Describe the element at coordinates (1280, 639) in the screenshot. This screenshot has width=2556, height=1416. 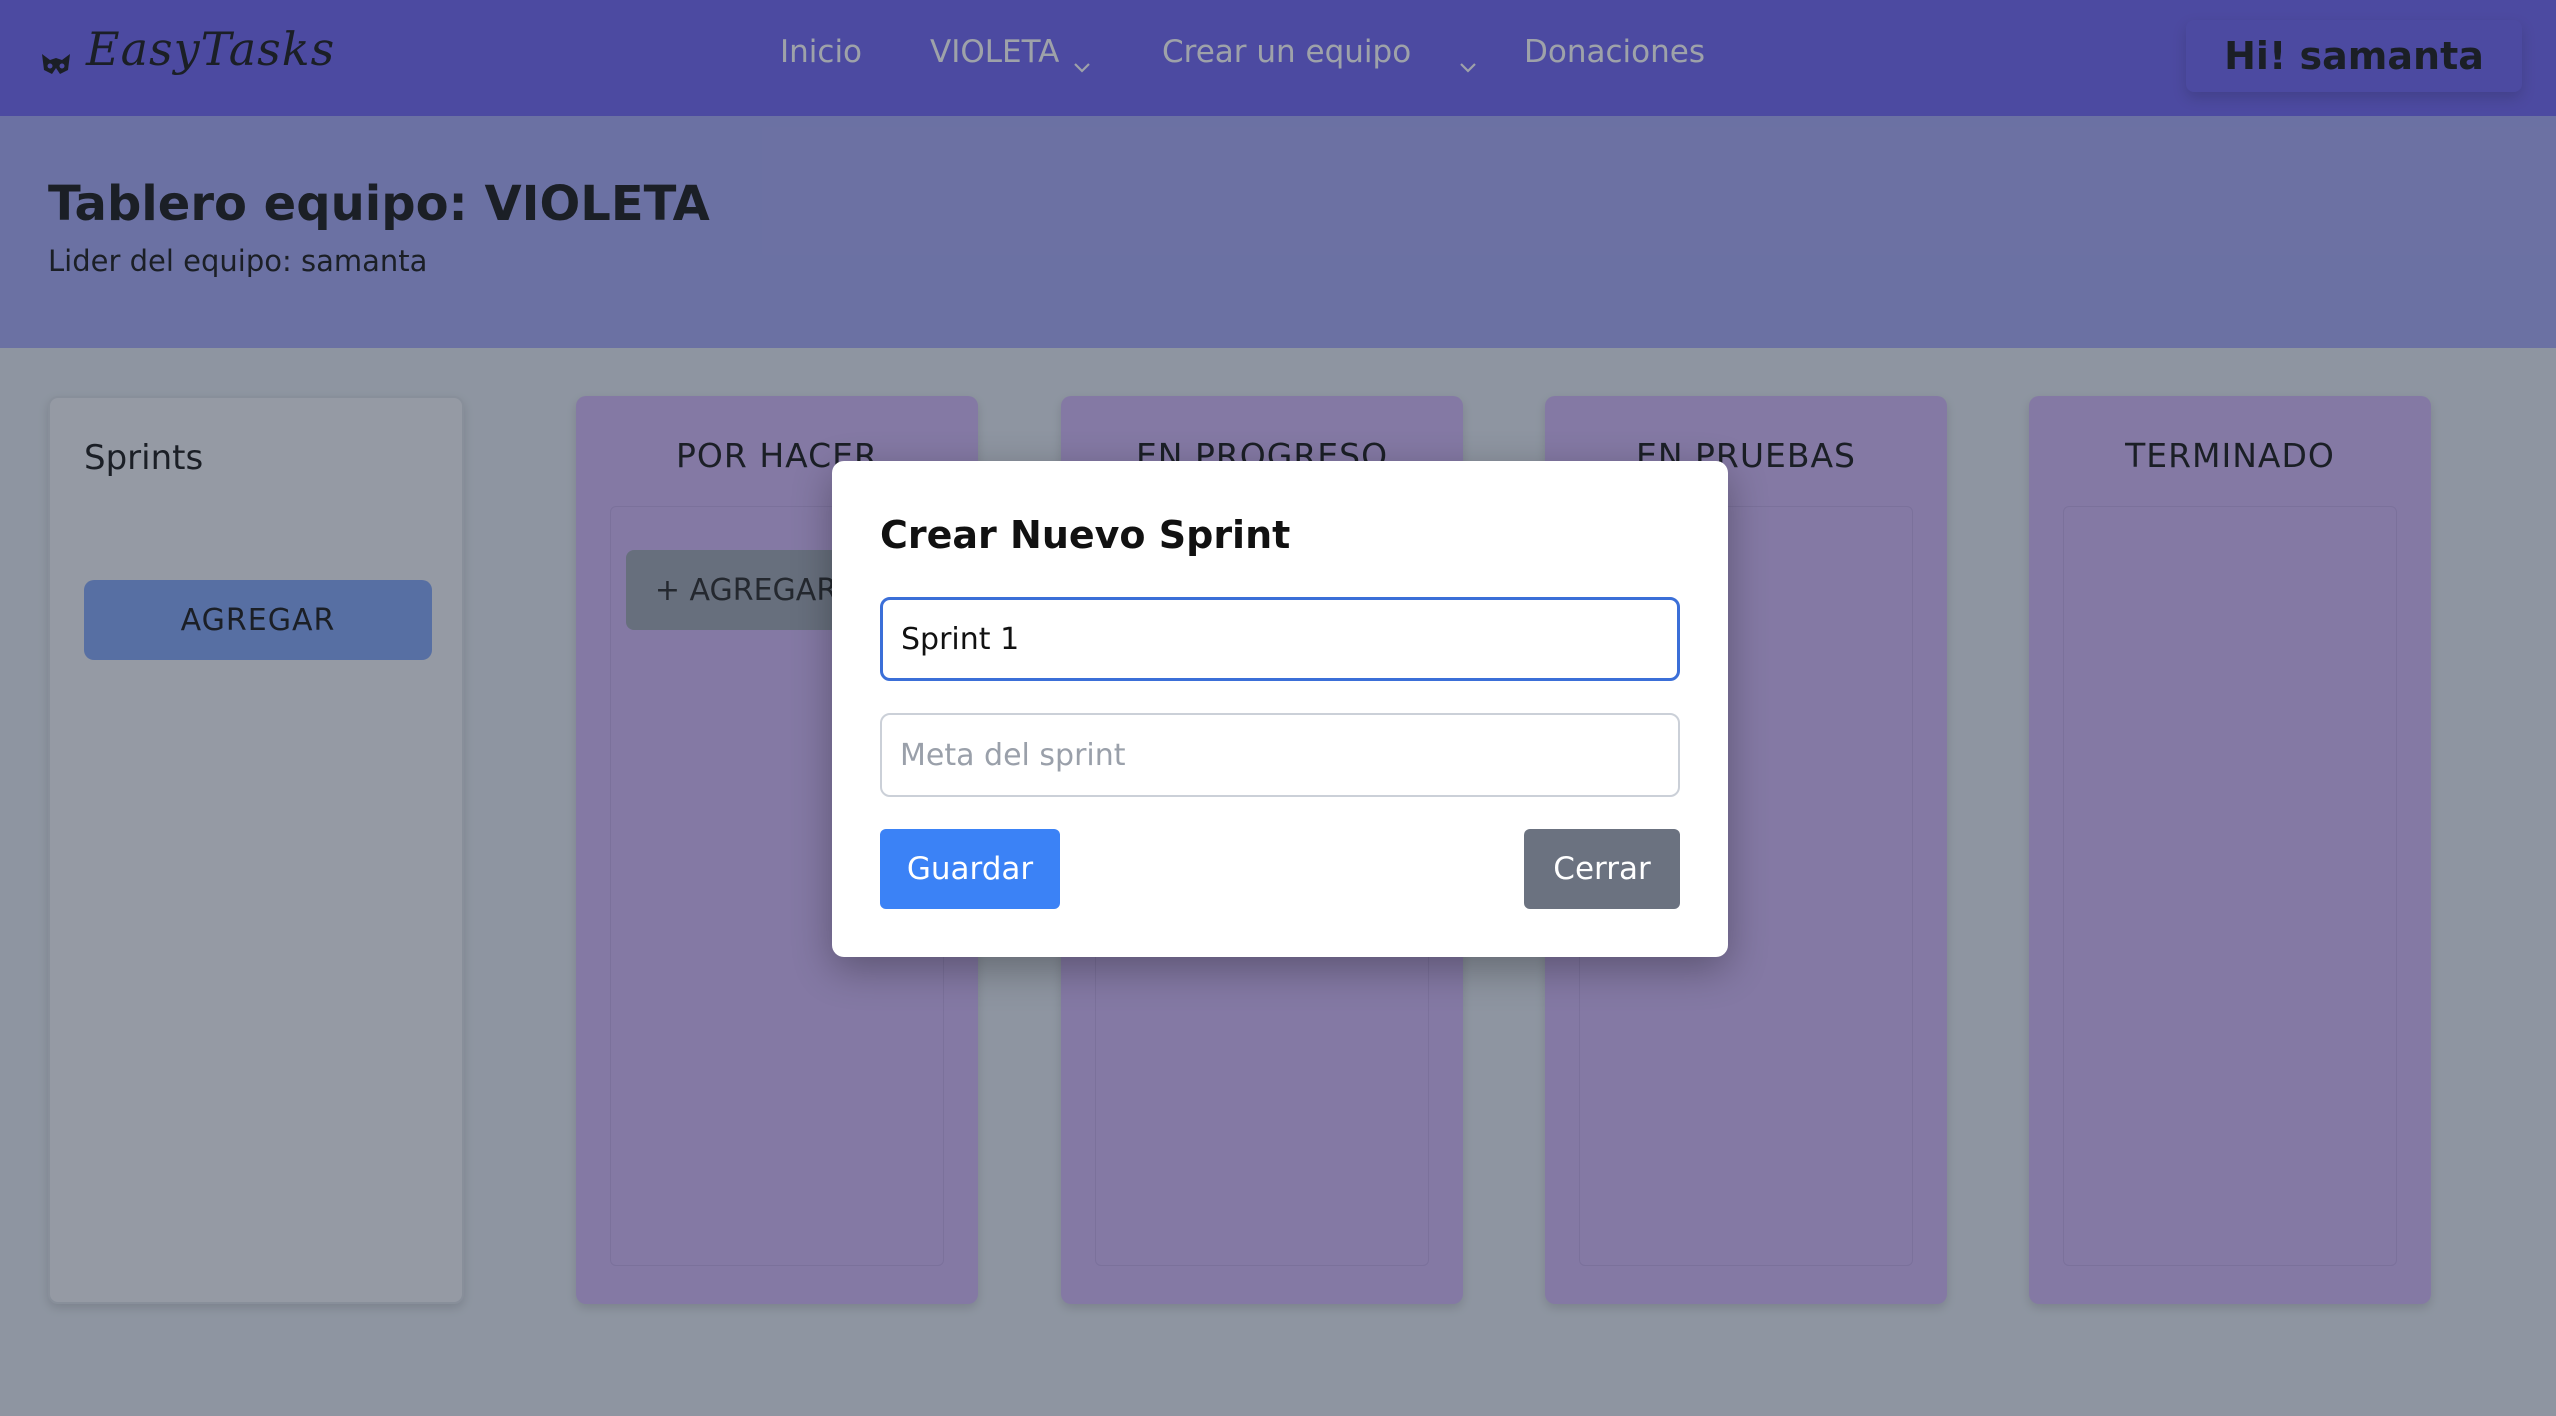
I see `sprint-name-input` at that location.